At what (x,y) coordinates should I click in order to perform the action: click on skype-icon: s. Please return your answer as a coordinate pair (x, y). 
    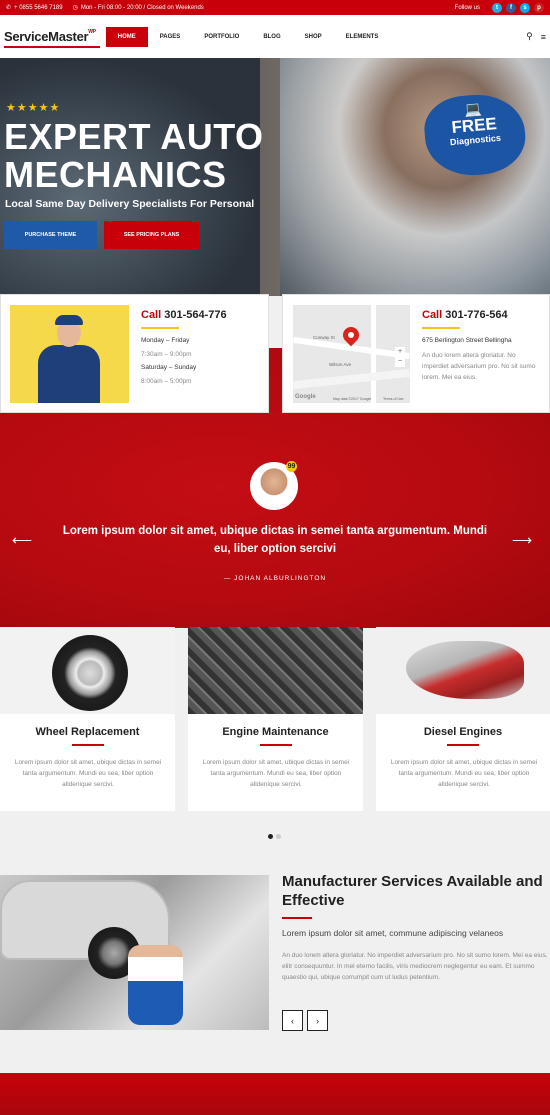
    Looking at the image, I should click on (525, 7).